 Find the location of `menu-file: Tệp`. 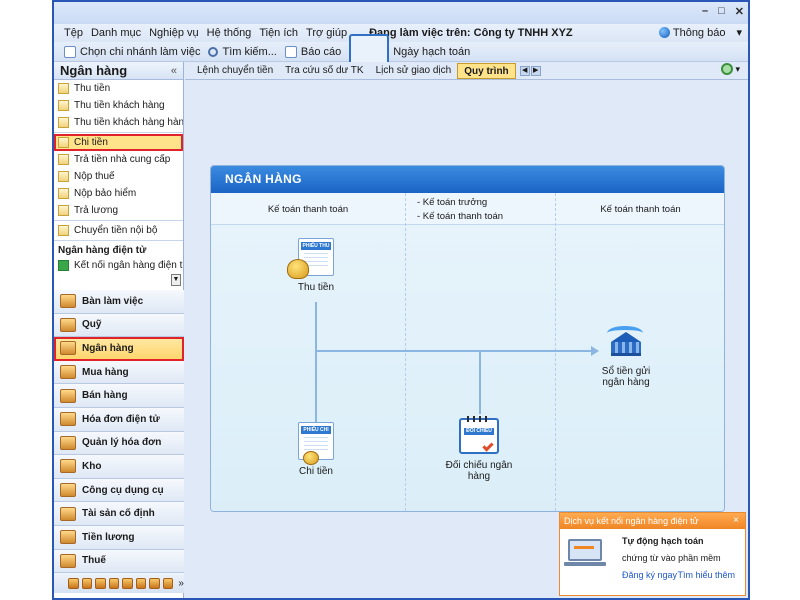

menu-file: Tệp is located at coordinates (73, 33).